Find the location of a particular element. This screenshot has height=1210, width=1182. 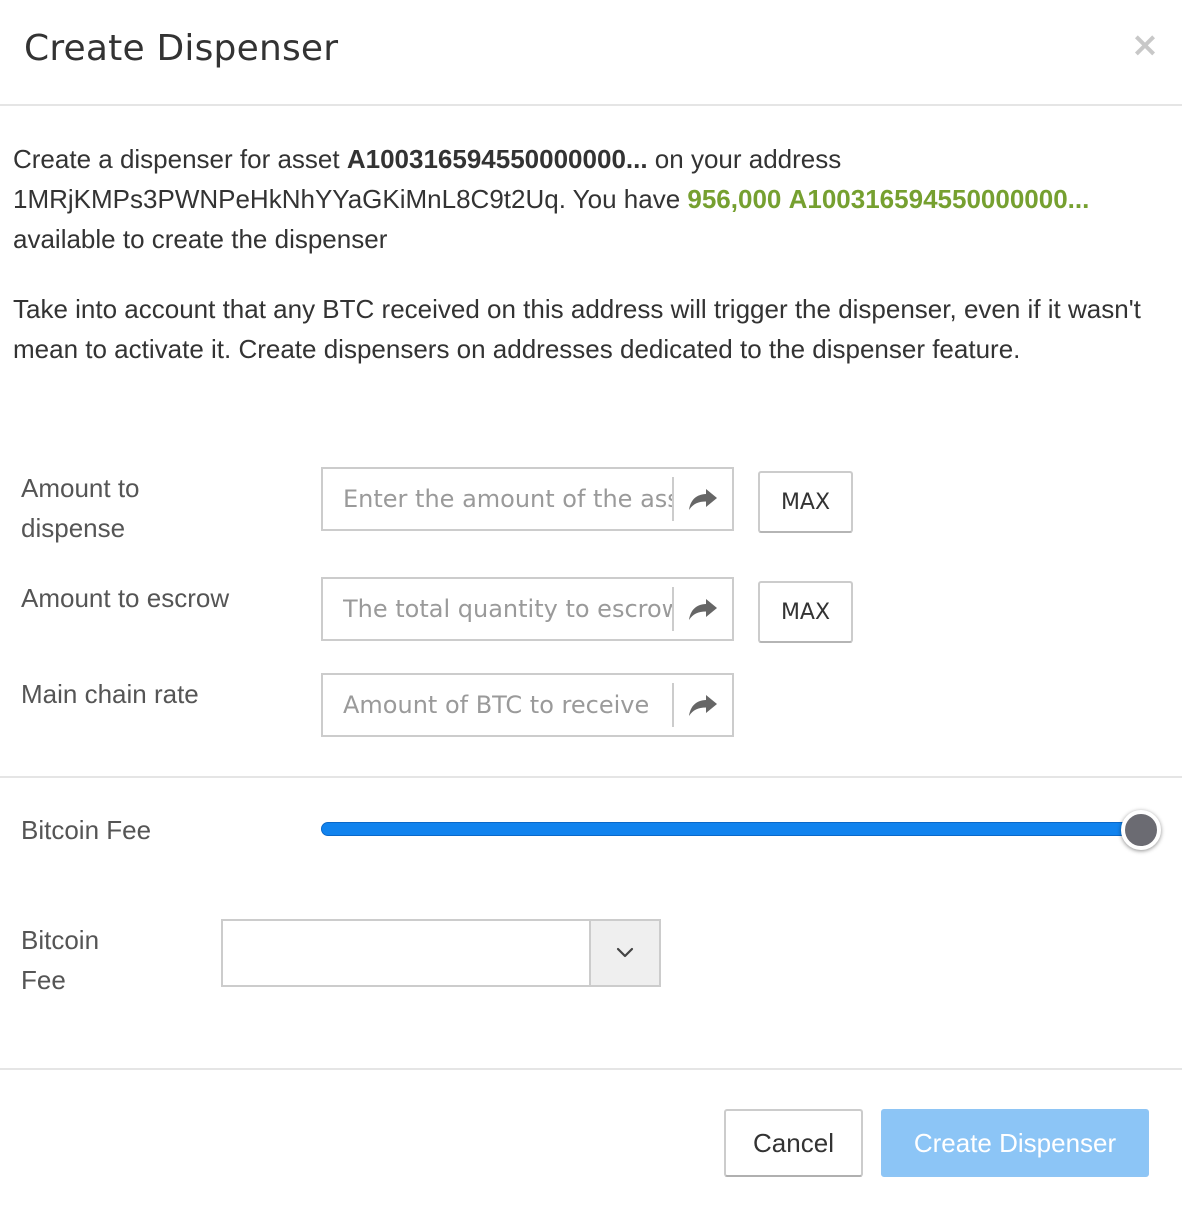

main-chain-rate-group is located at coordinates (527, 705).